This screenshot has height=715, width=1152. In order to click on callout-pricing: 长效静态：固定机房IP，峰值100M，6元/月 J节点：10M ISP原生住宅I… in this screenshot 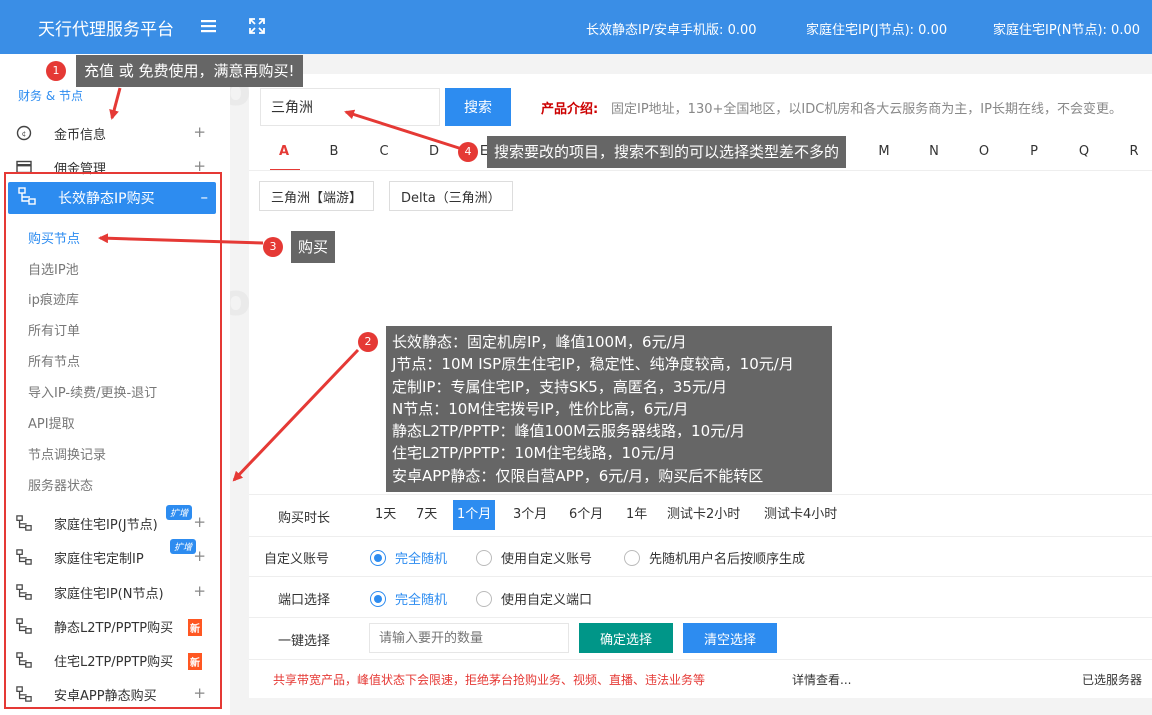, I will do `click(609, 409)`.